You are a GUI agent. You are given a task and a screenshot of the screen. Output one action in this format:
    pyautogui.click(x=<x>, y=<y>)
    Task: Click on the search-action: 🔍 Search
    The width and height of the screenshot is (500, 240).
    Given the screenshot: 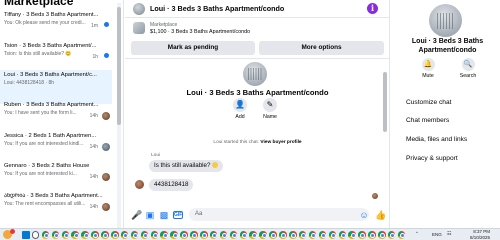 What is the action you would take?
    pyautogui.click(x=468, y=68)
    